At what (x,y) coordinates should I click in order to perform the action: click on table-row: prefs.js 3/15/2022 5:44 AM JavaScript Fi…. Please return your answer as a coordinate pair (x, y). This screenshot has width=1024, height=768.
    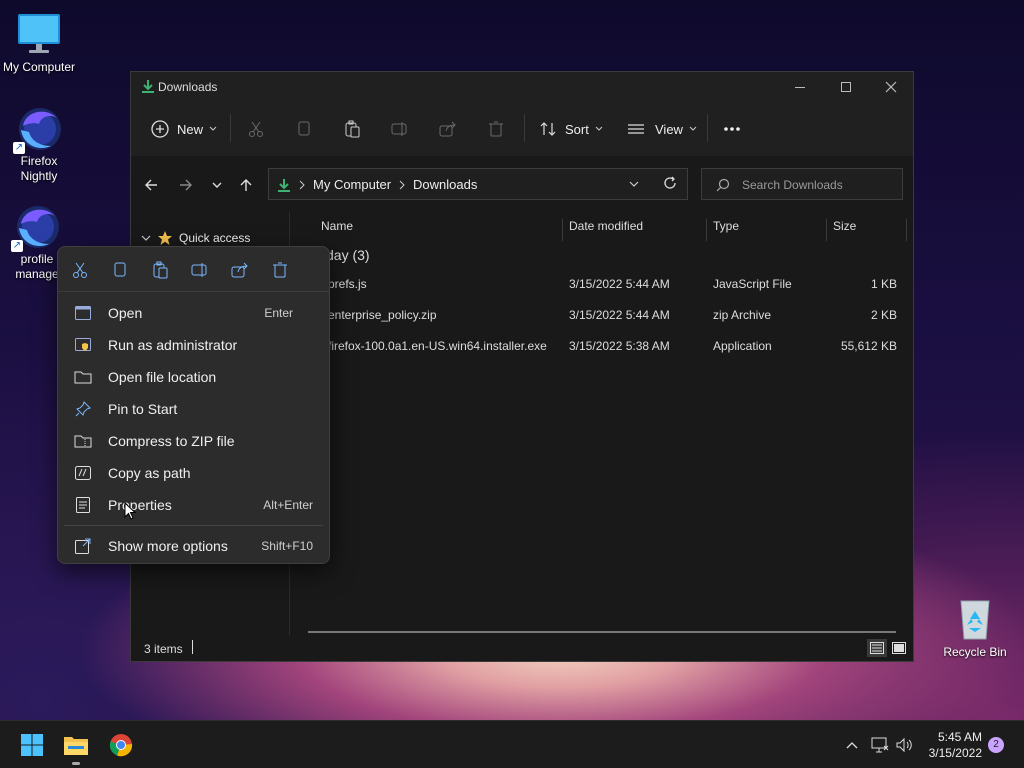
    Looking at the image, I should click on (601, 283).